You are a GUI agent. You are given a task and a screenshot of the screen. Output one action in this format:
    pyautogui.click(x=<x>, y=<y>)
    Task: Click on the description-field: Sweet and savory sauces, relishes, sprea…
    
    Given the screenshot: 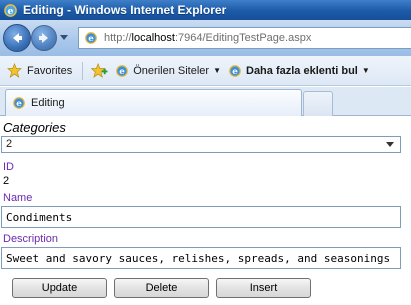 What is the action you would take?
    pyautogui.click(x=201, y=258)
    